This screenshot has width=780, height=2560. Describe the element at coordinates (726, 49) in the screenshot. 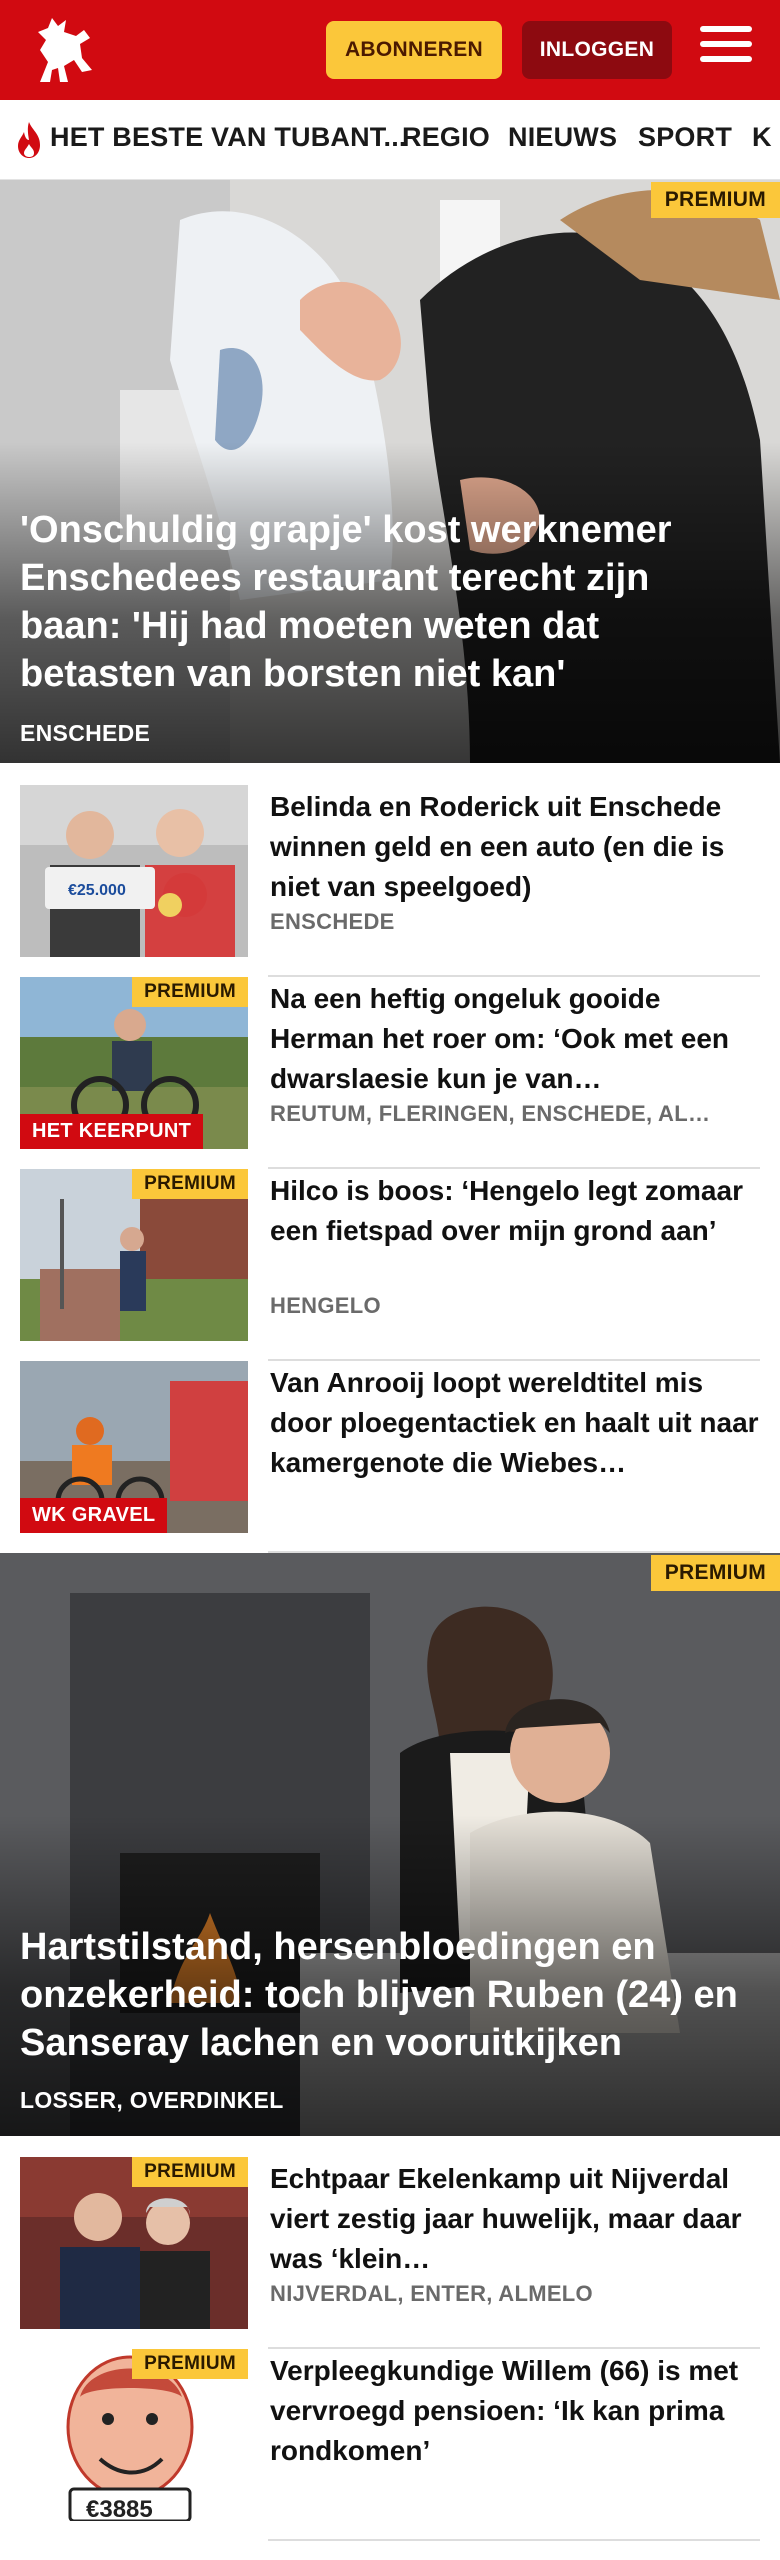

I see `hamburger-menu-icon` at that location.